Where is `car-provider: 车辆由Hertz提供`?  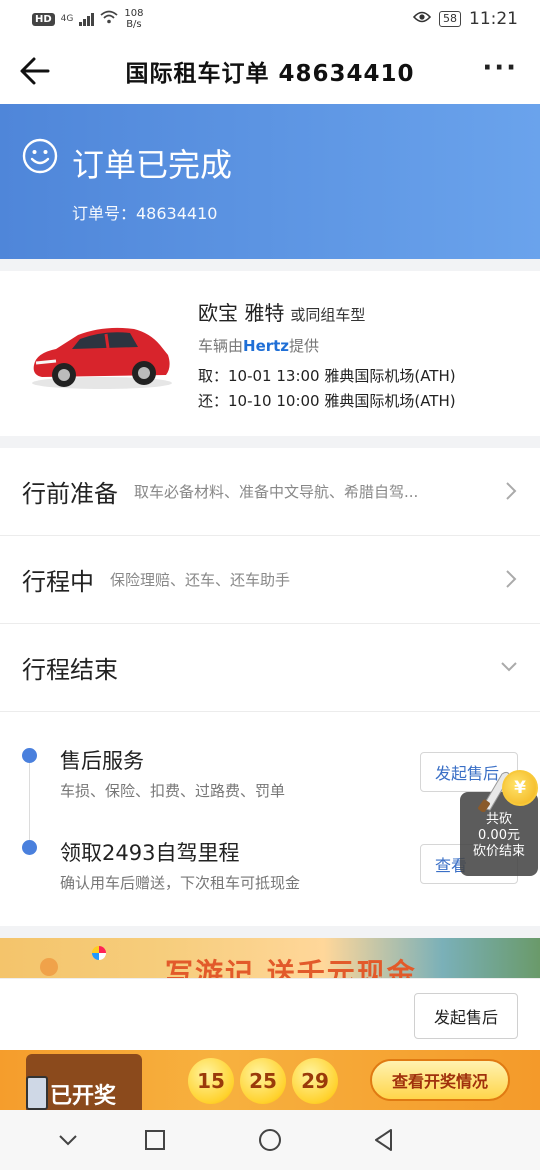 car-provider: 车辆由Hertz提供 is located at coordinates (259, 346).